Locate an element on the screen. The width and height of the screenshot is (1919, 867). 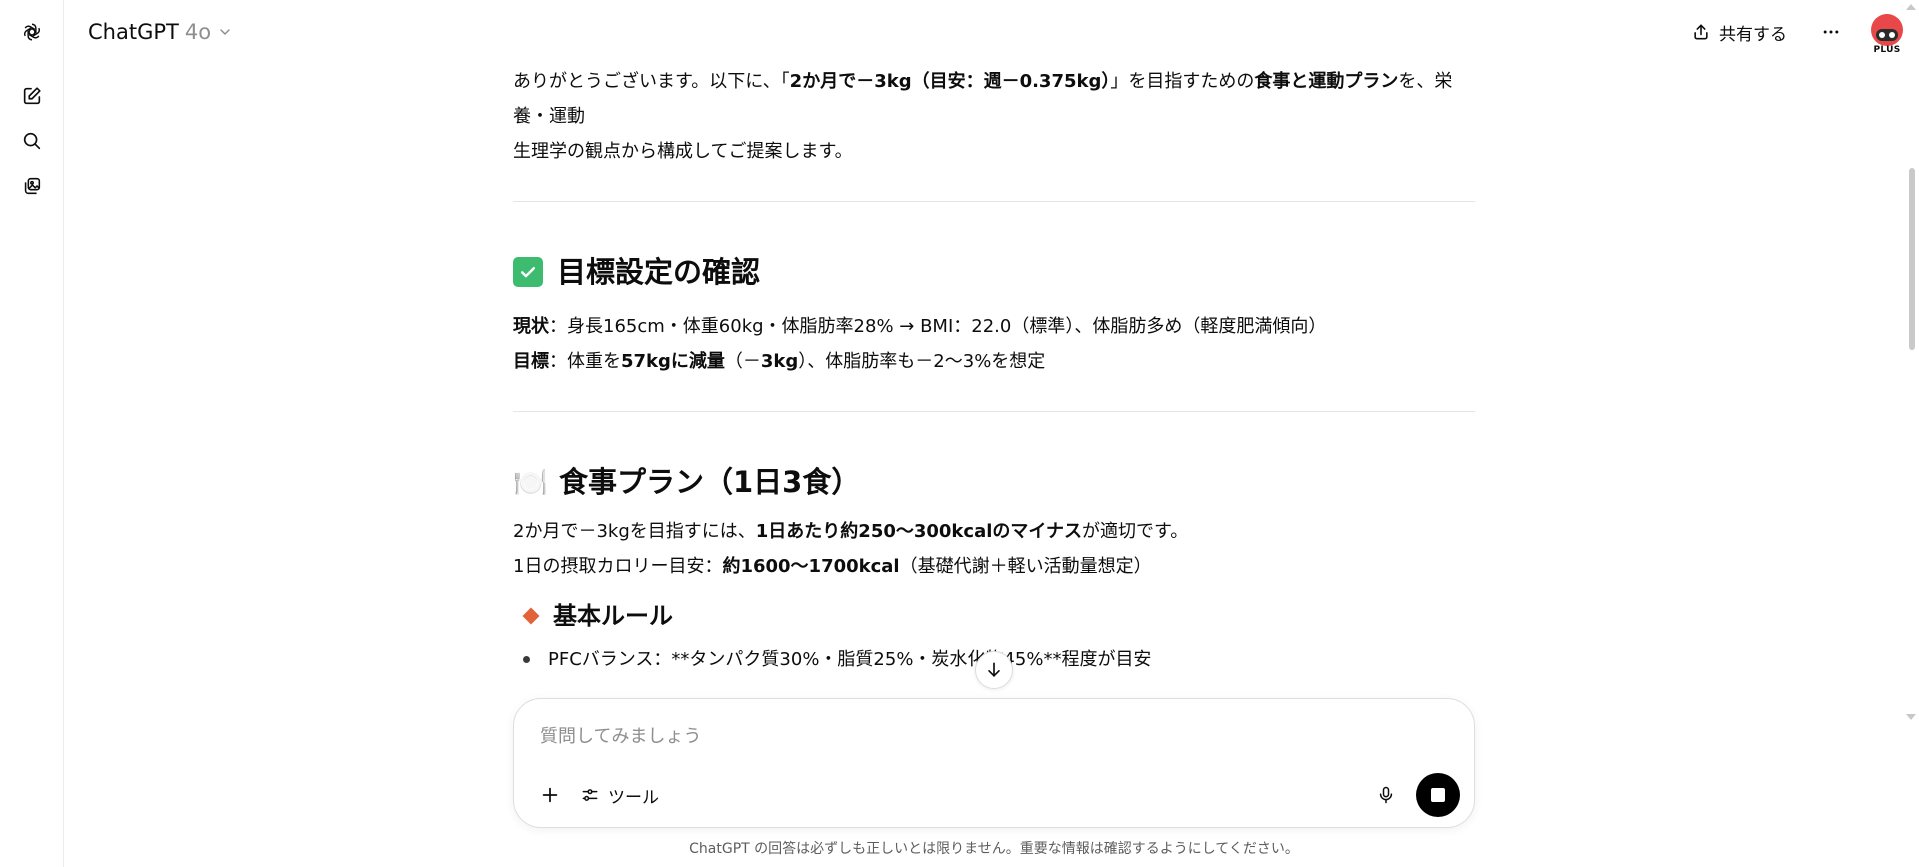
calorie-intake-line: 1日の摂取カロリー目安：約1600〜1700kcal（基礎代謝＋軽い活動量想定） is located at coordinates (832, 566).